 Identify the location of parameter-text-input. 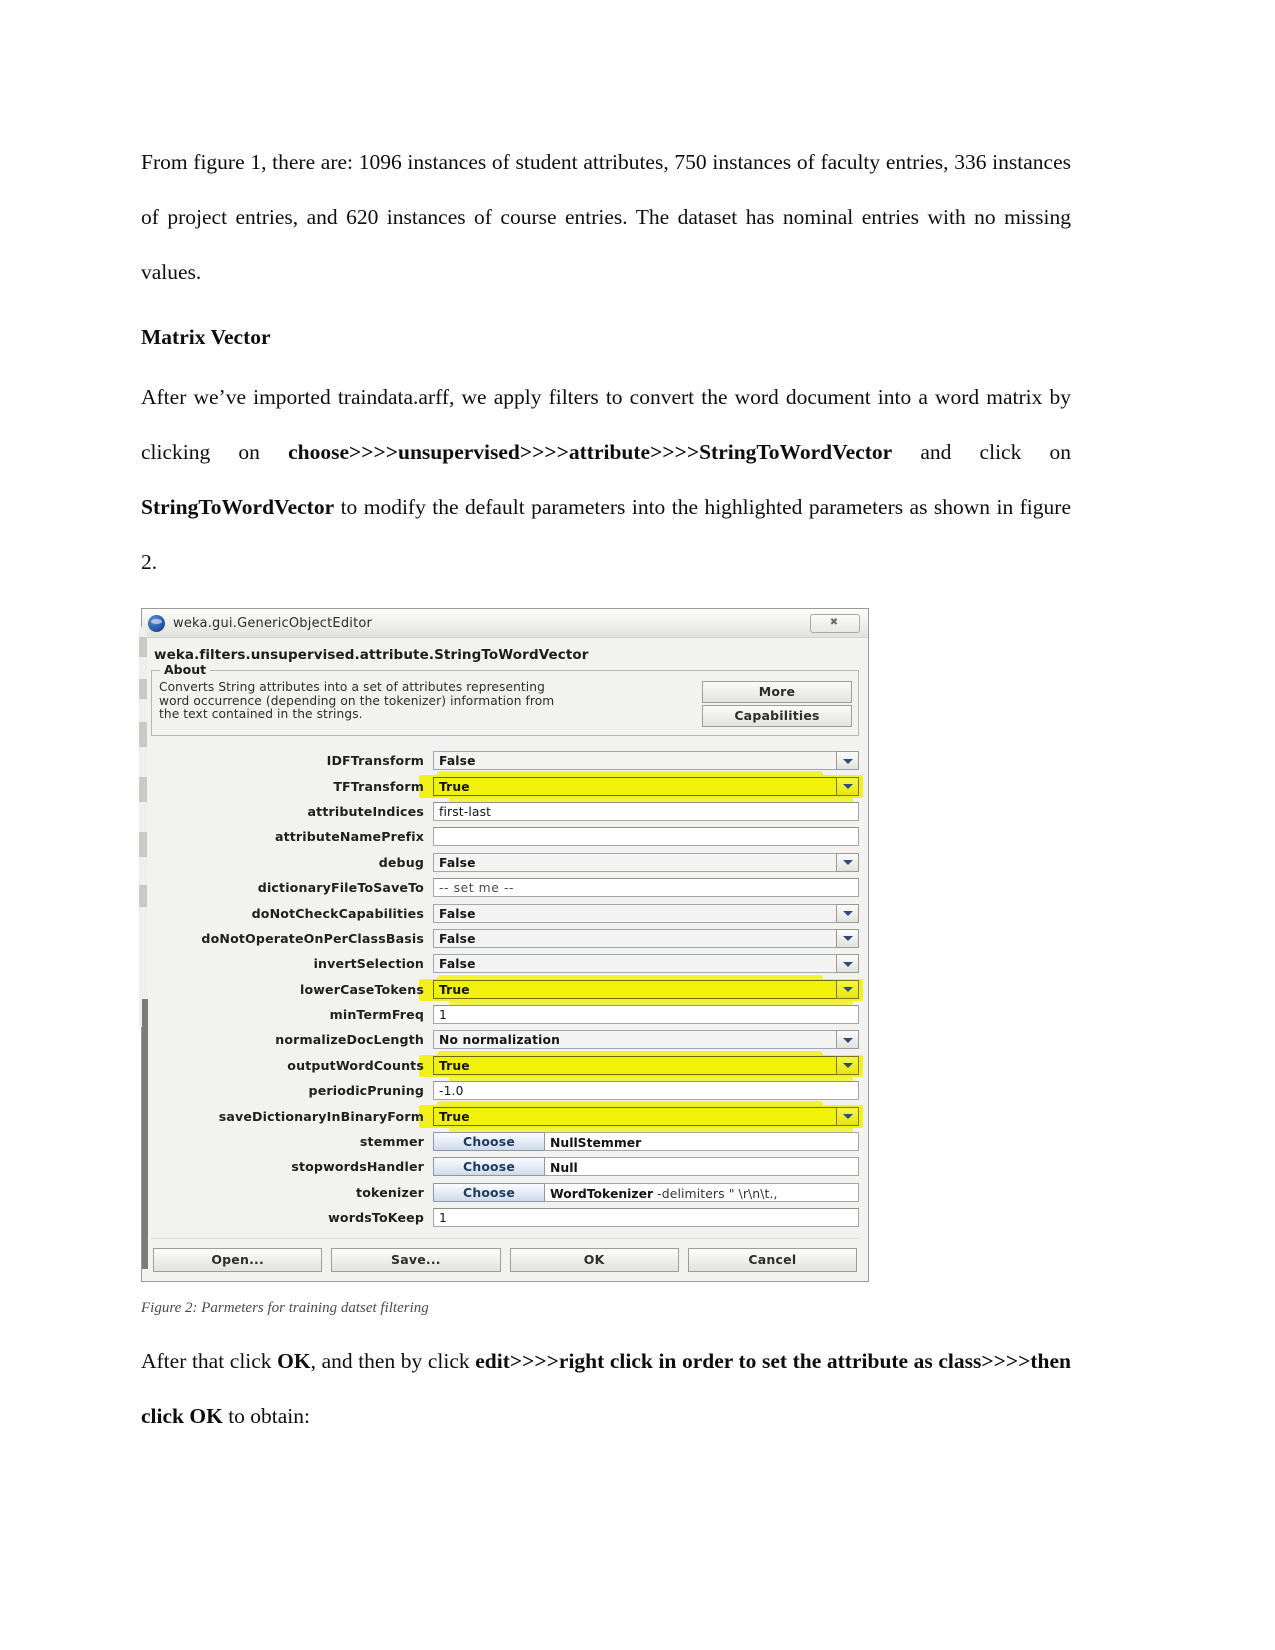
(646, 837).